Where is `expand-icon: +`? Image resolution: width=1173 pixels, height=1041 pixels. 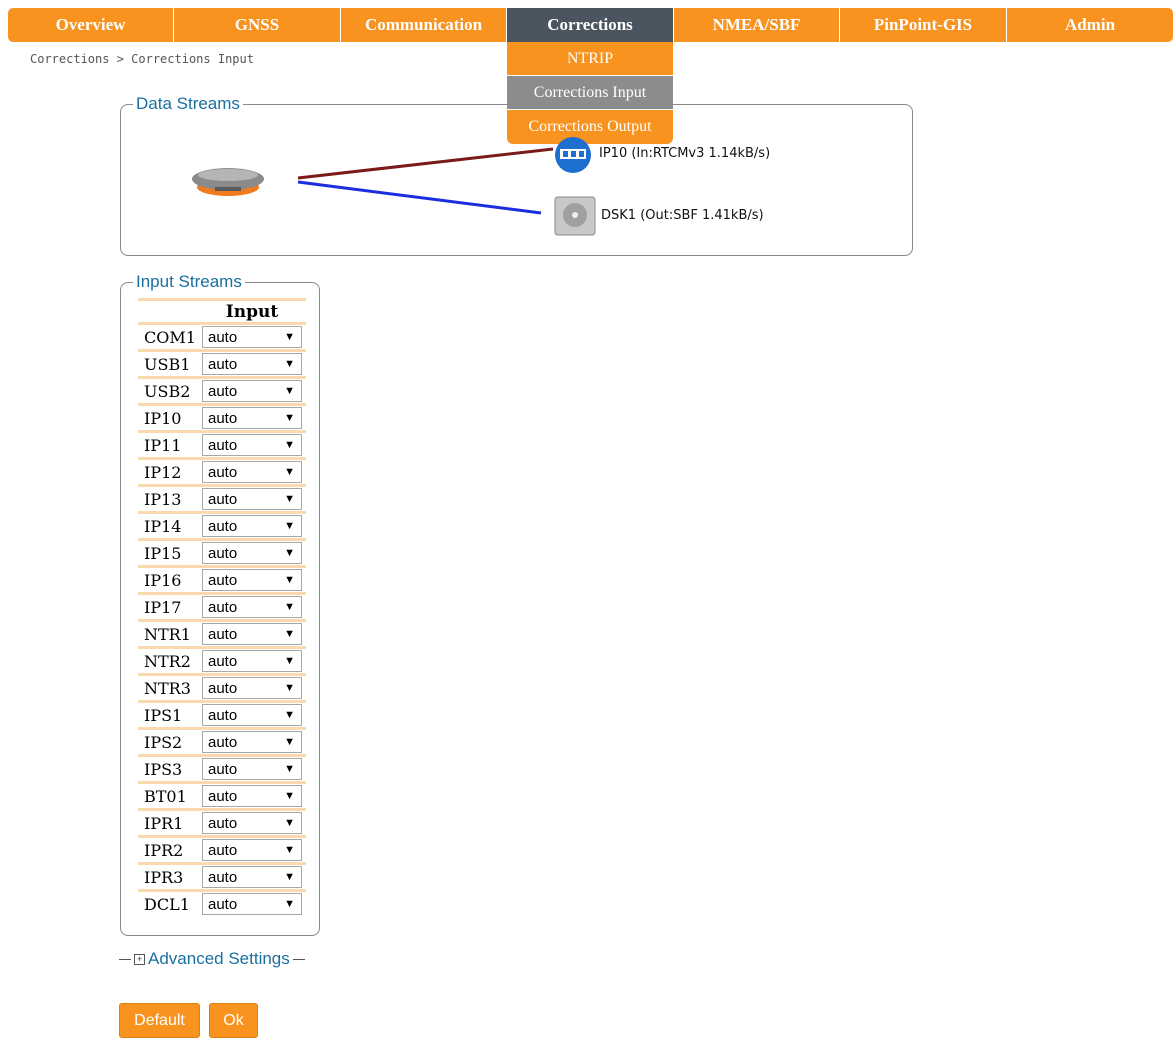
expand-icon: + is located at coordinates (139, 959).